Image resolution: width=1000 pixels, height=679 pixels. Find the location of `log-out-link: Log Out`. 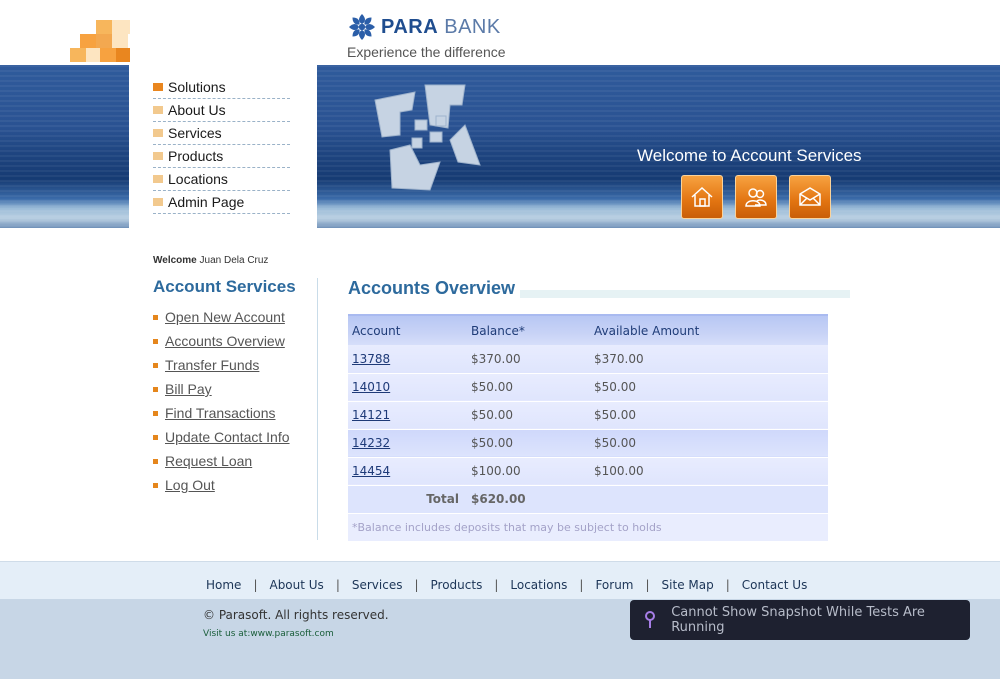

log-out-link: Log Out is located at coordinates (190, 485).